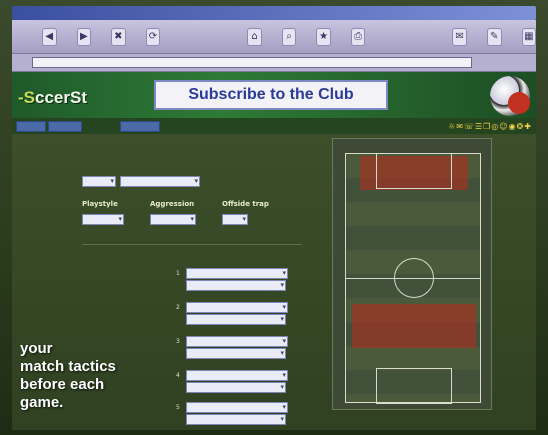  I want to click on browser-titlebar, so click(274, 13).